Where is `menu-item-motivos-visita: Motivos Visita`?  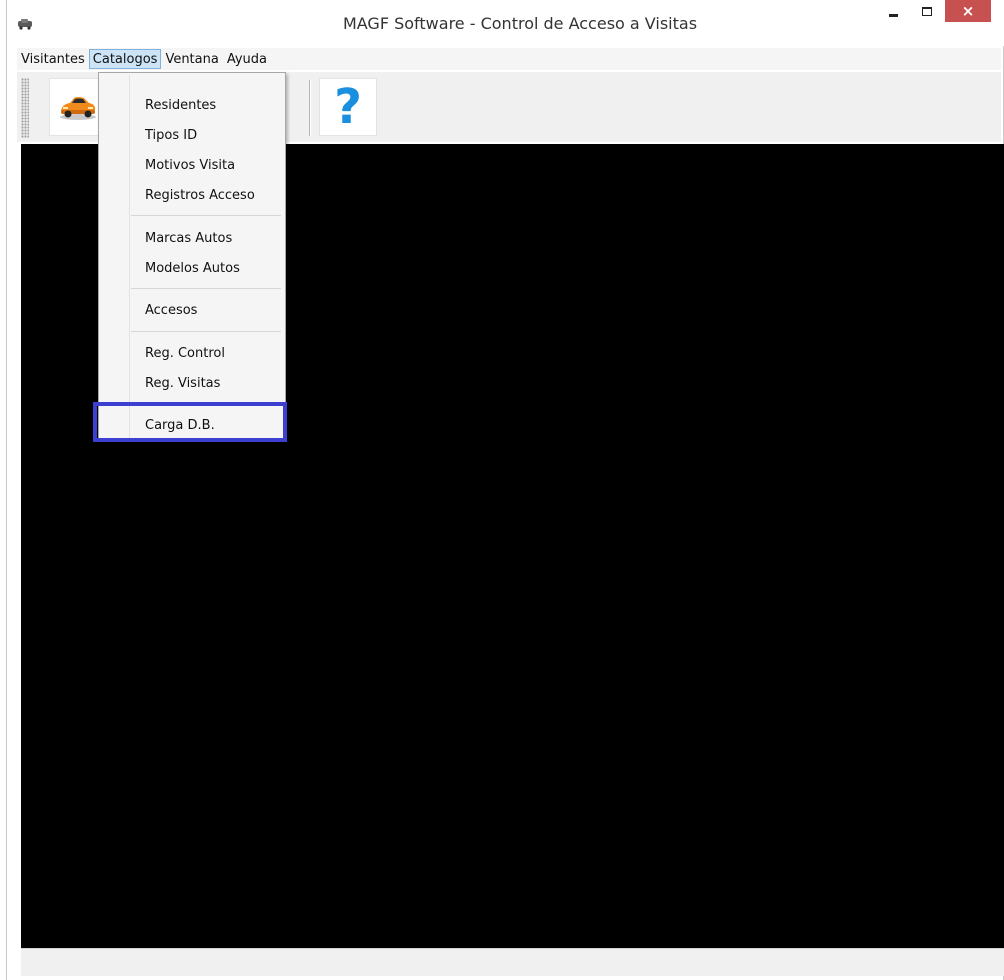
menu-item-motivos-visita: Motivos Visita is located at coordinates (190, 165).